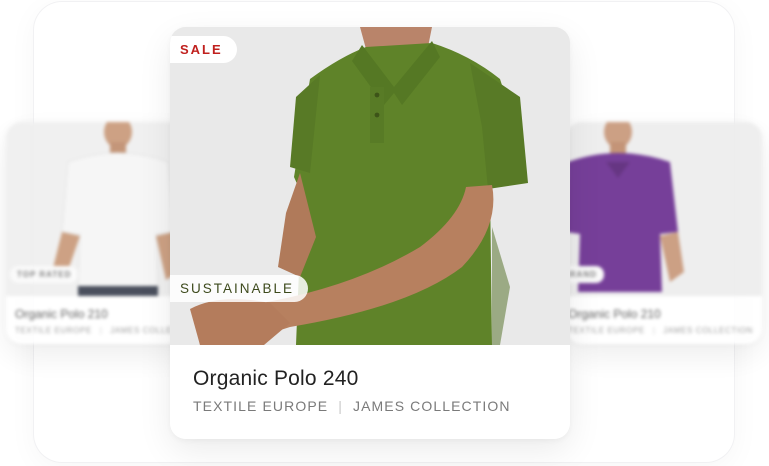 The width and height of the screenshot is (769, 466). Describe the element at coordinates (275, 379) in the screenshot. I see `product-title: Organic Polo 240` at that location.